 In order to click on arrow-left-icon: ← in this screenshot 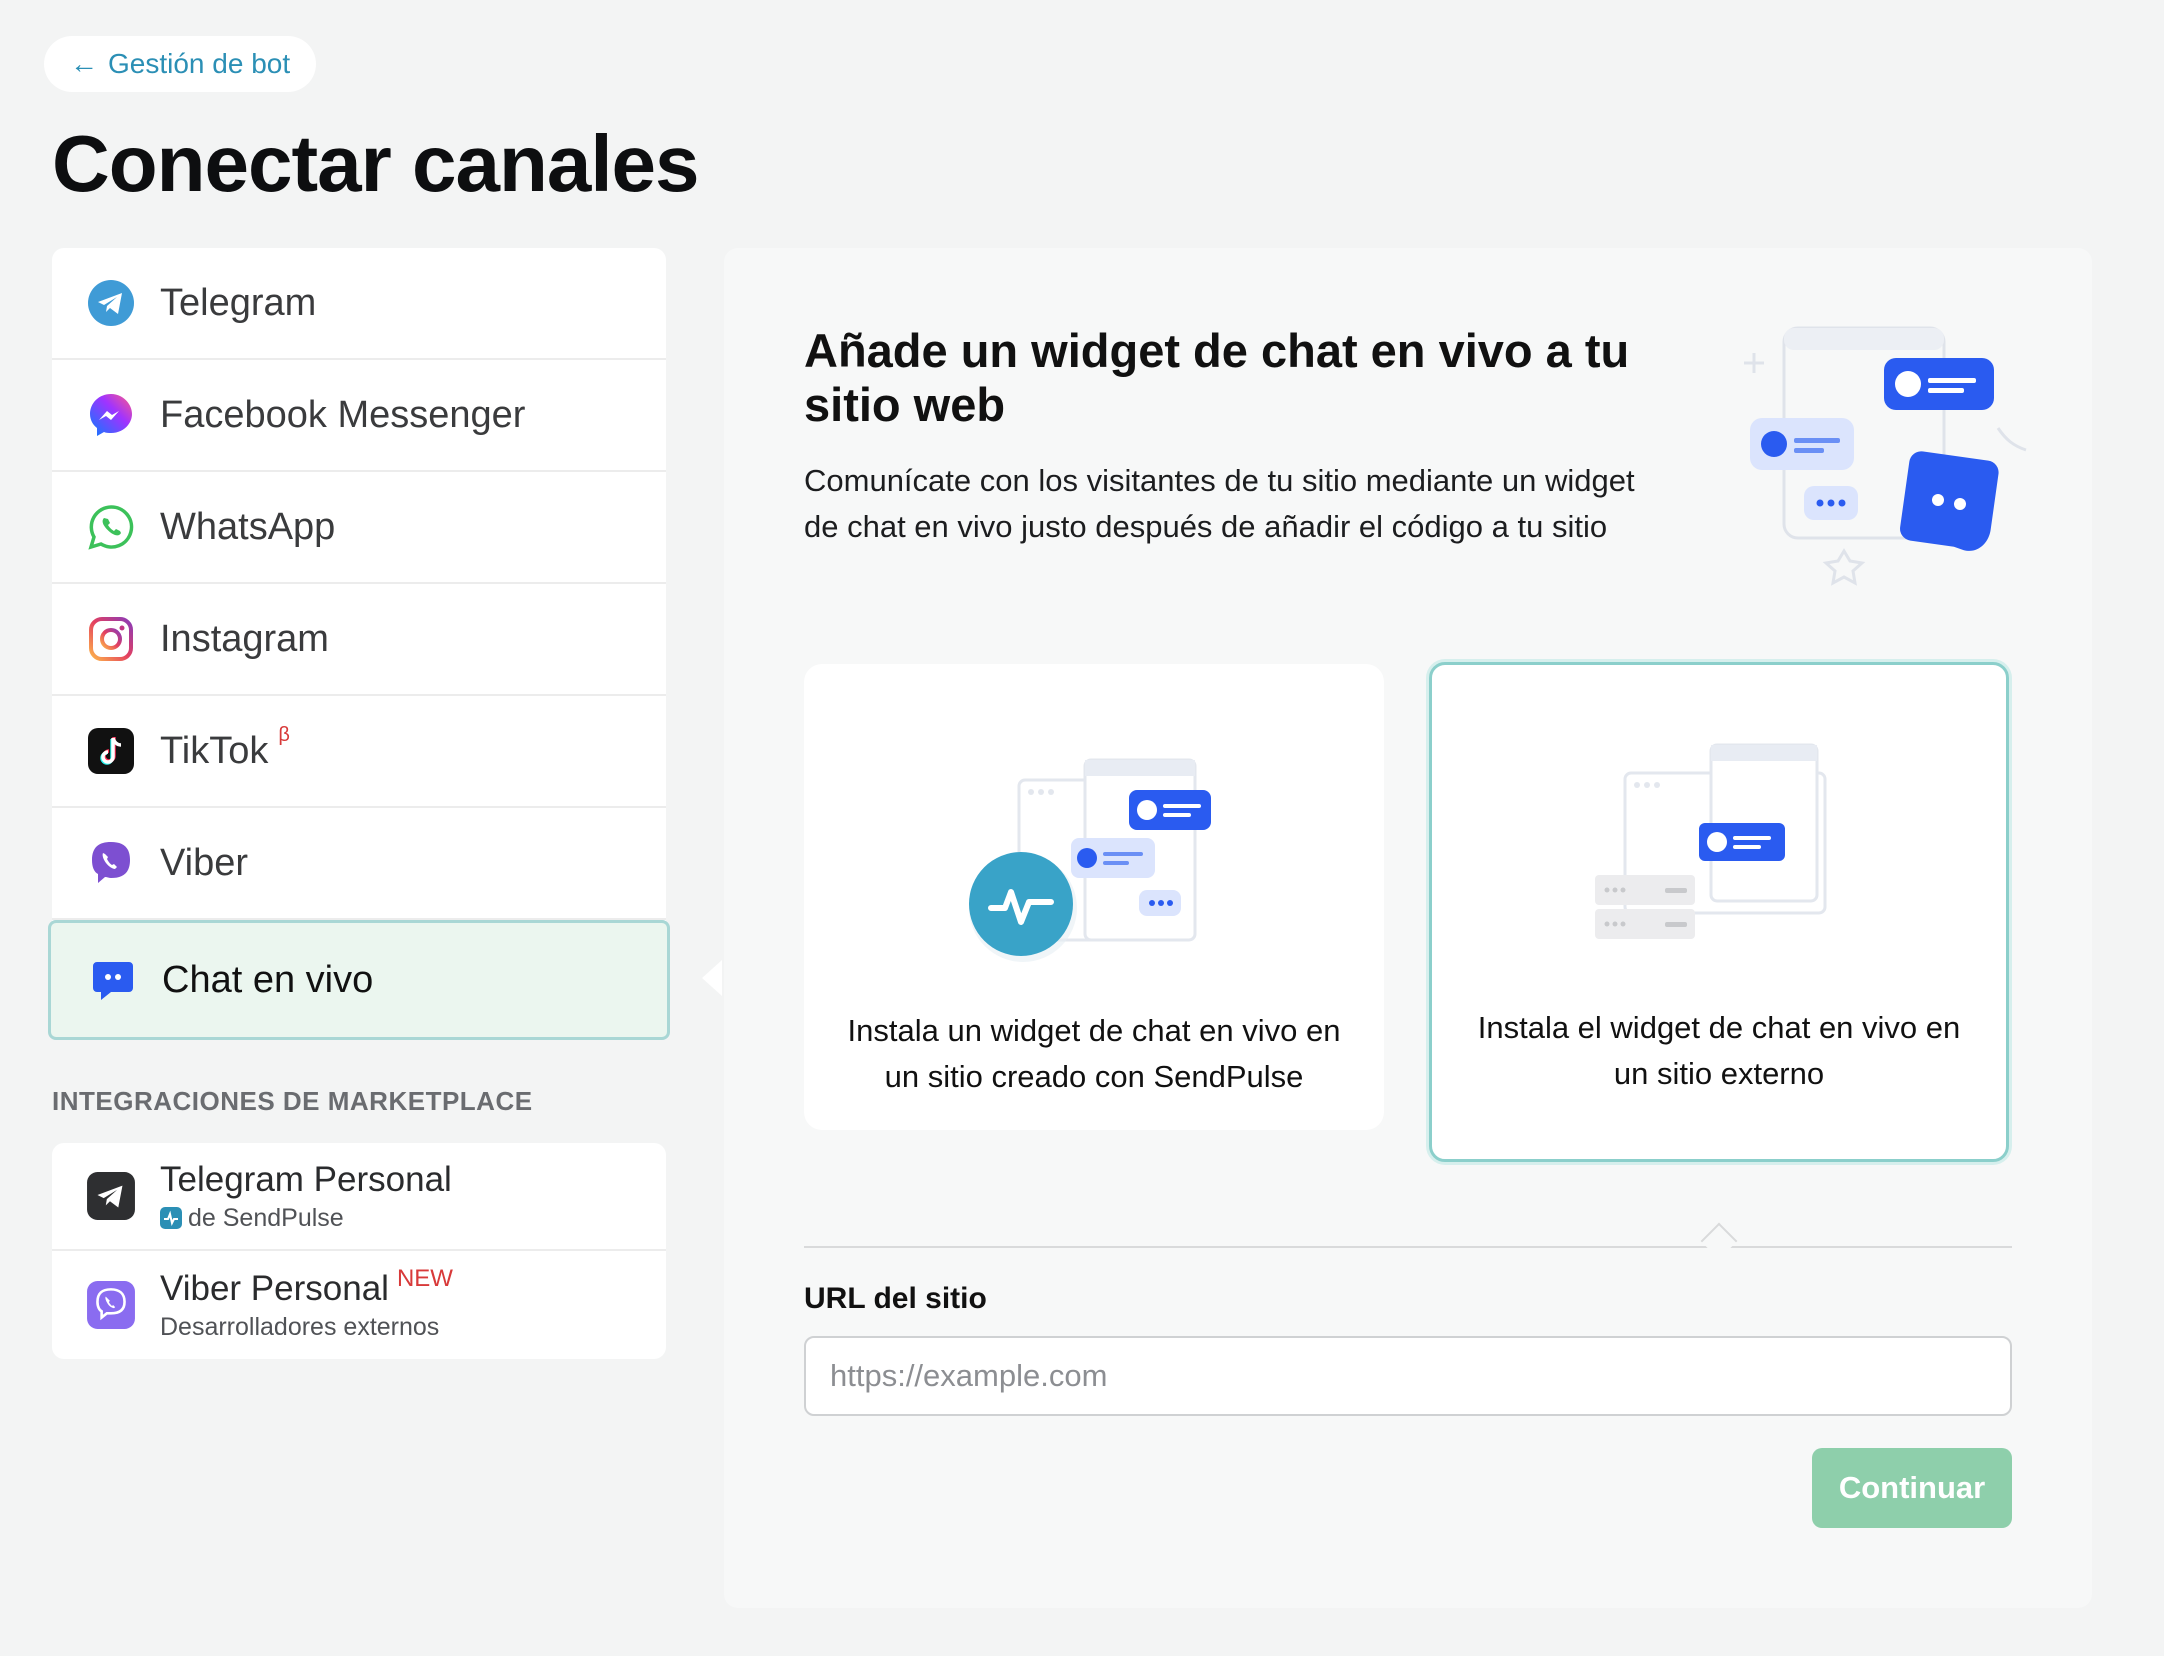, I will do `click(84, 63)`.